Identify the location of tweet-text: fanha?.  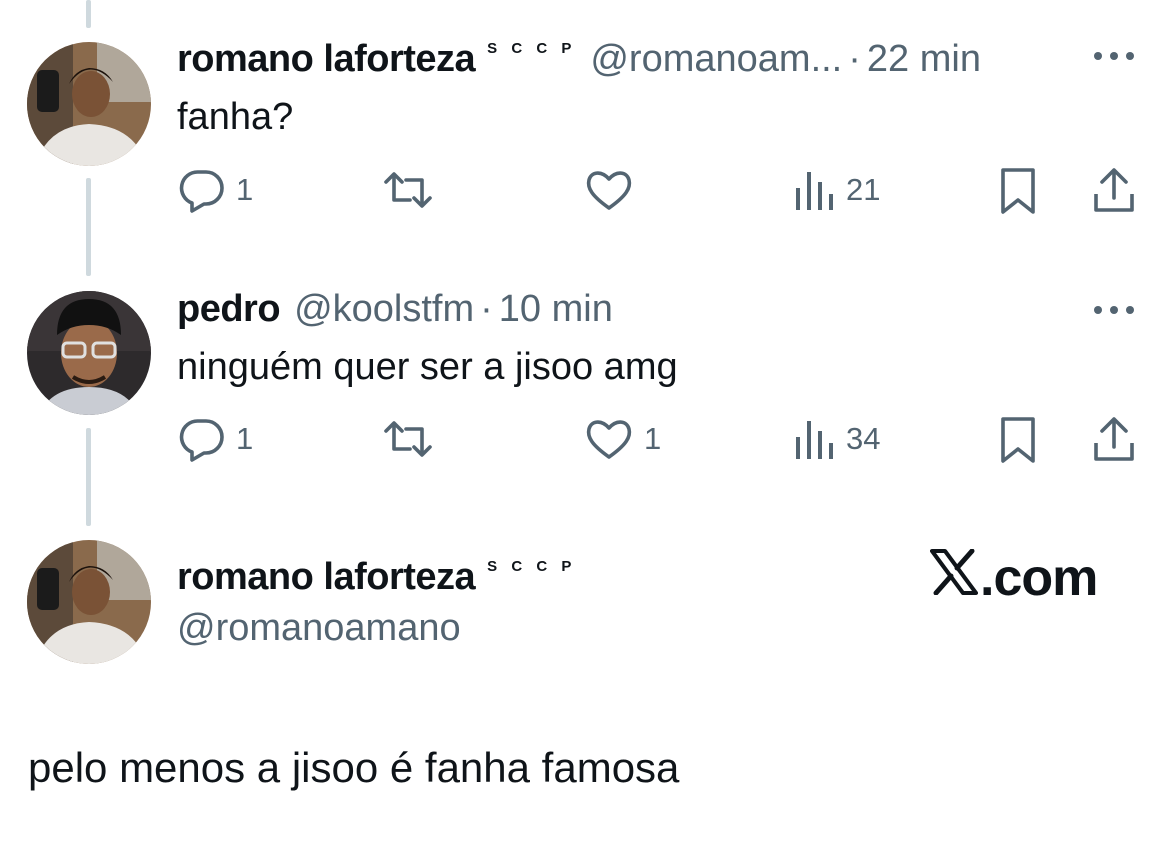
(235, 117).